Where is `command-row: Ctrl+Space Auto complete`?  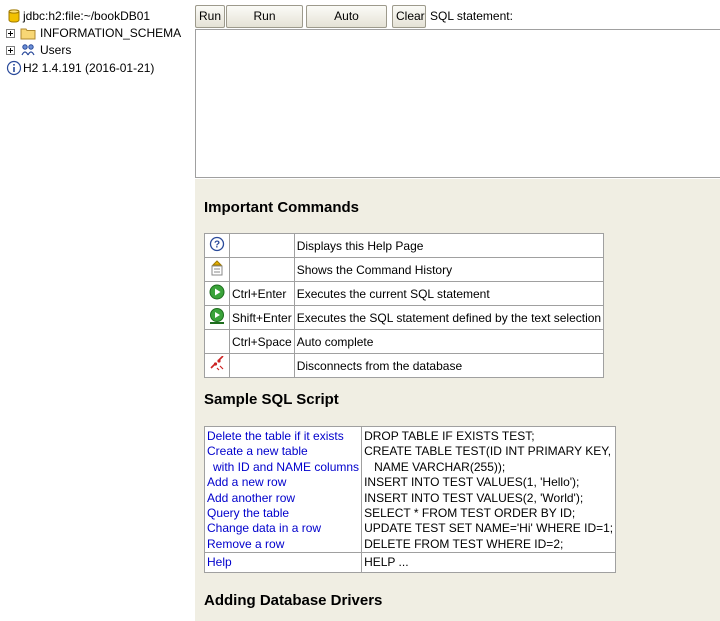
command-row: Ctrl+Space Auto complete is located at coordinates (404, 341).